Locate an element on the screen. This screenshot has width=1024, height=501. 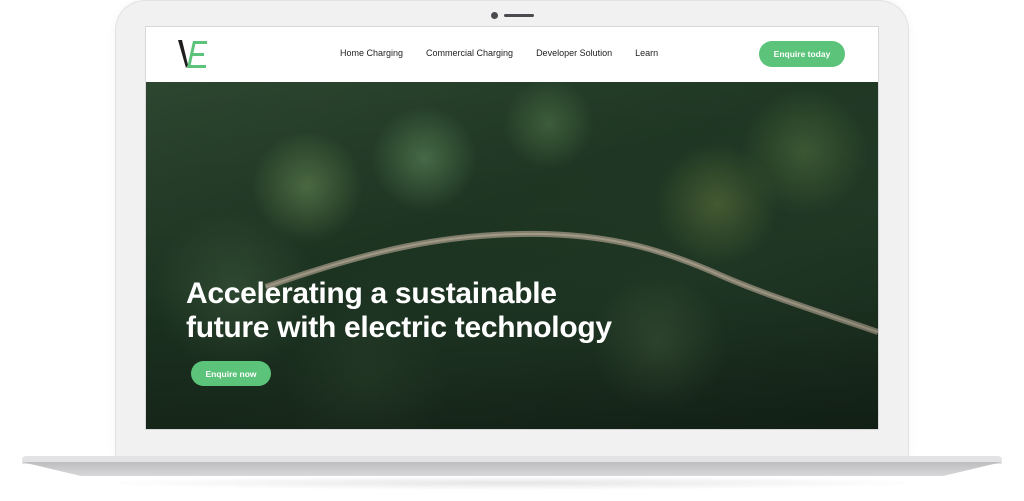
nav-item-developer-solution: Developer Solution is located at coordinates (574, 53).